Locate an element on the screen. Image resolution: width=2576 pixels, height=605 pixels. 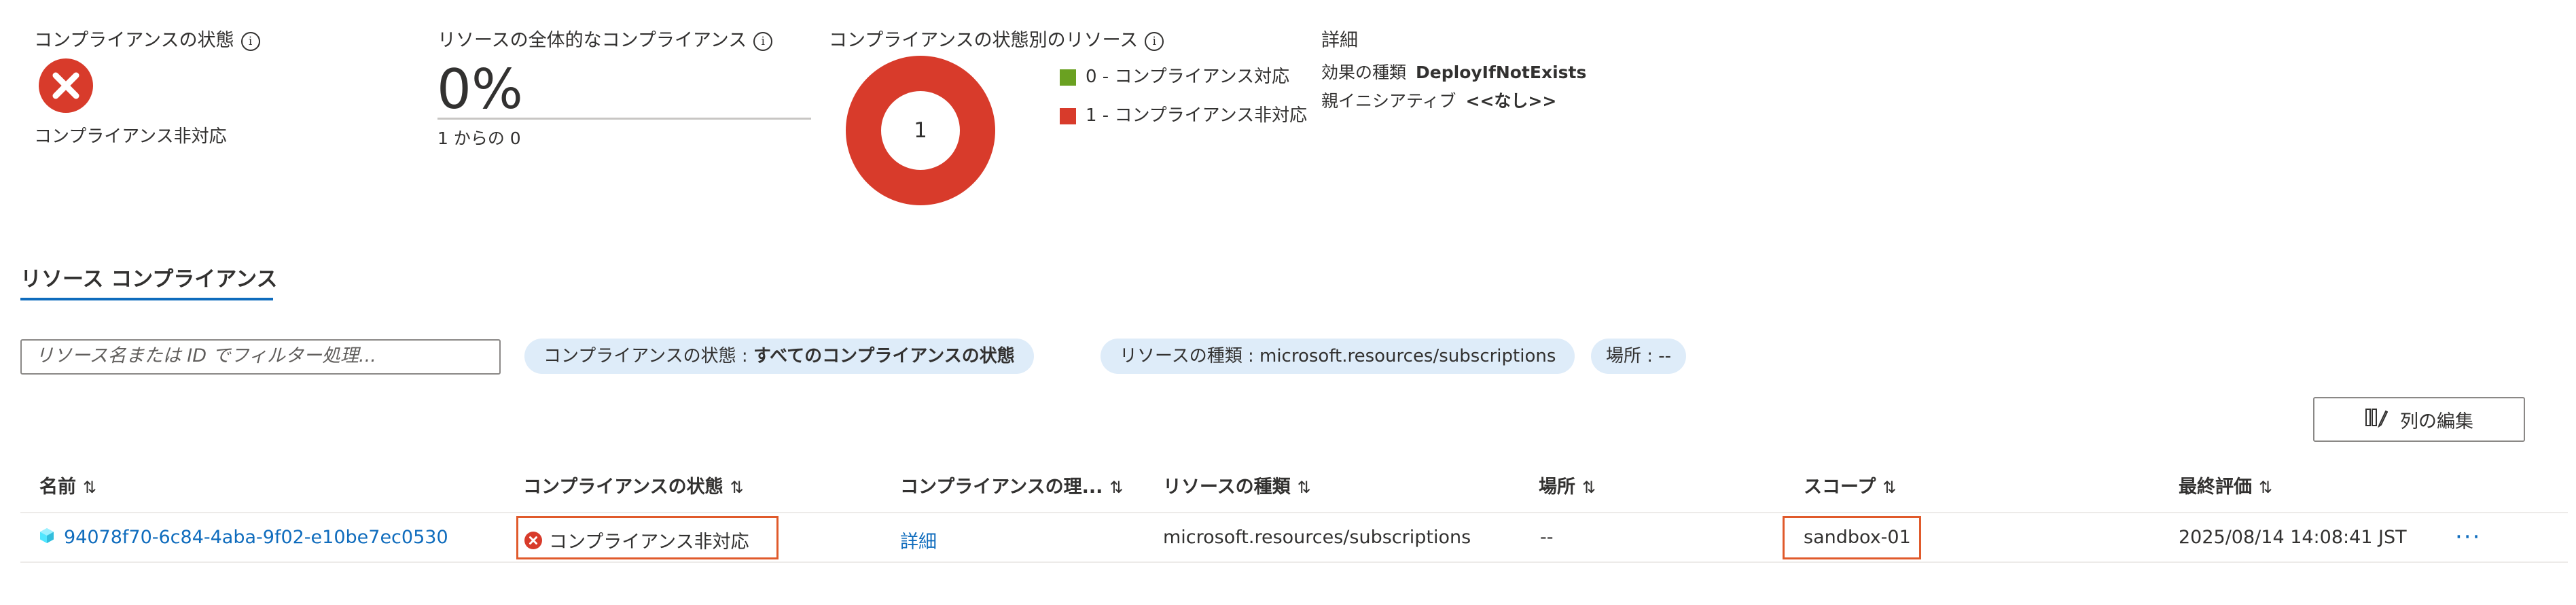
compliance-state-cell: コンプライアンス非対応 is located at coordinates (636, 540).